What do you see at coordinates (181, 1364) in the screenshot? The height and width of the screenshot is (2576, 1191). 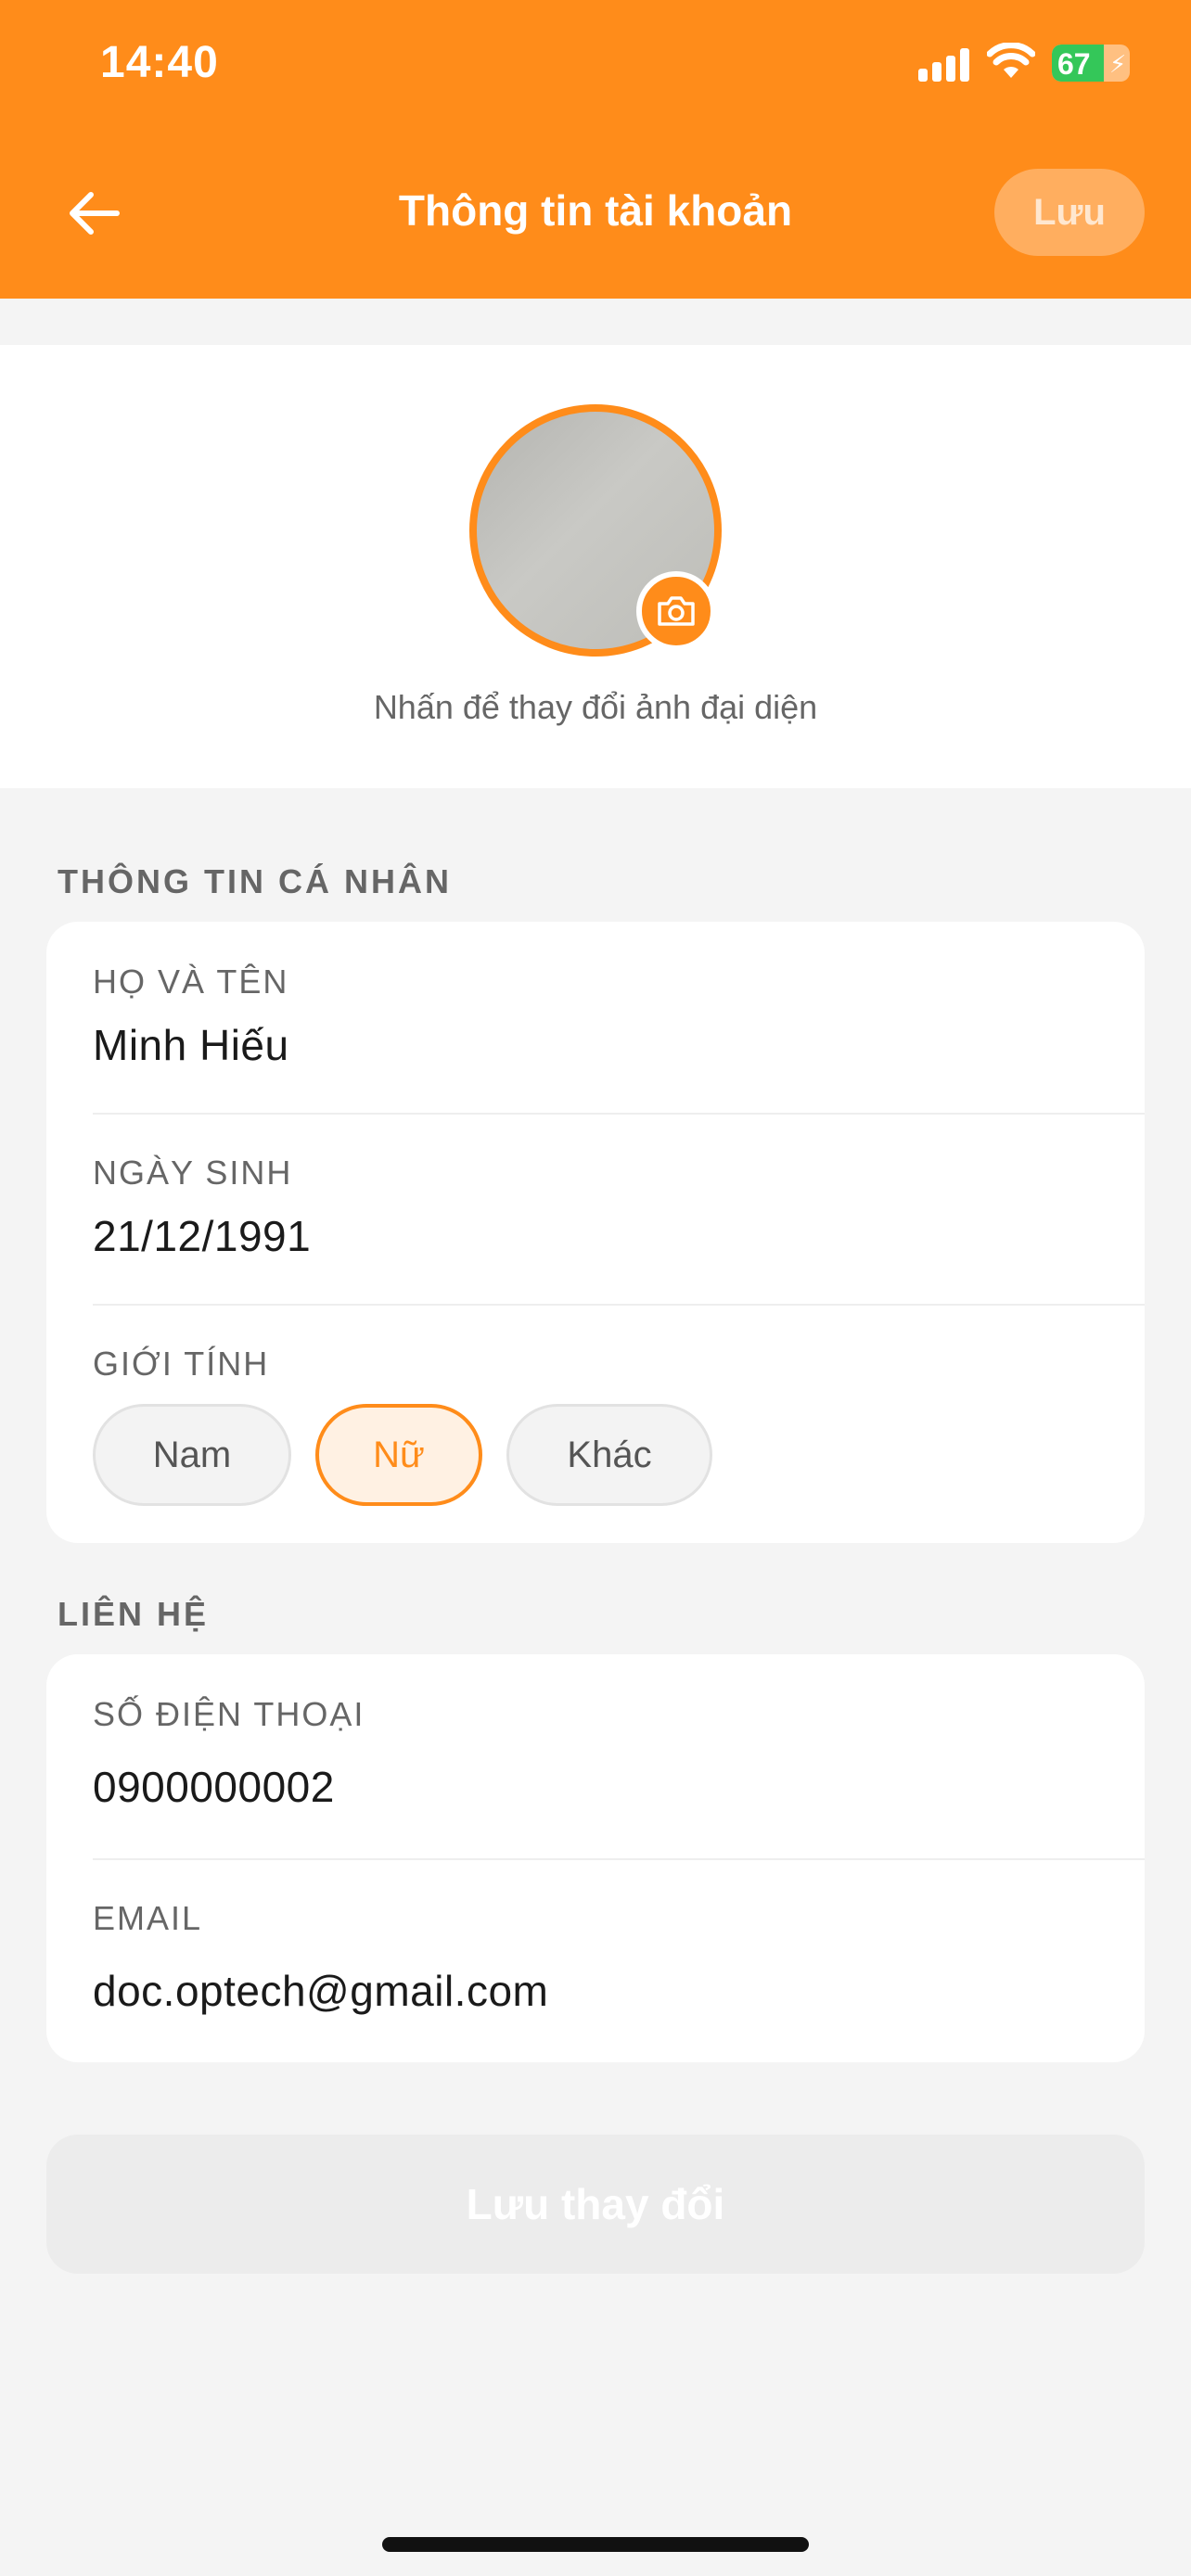 I see `gender-label: GIỚI TÍNH` at bounding box center [181, 1364].